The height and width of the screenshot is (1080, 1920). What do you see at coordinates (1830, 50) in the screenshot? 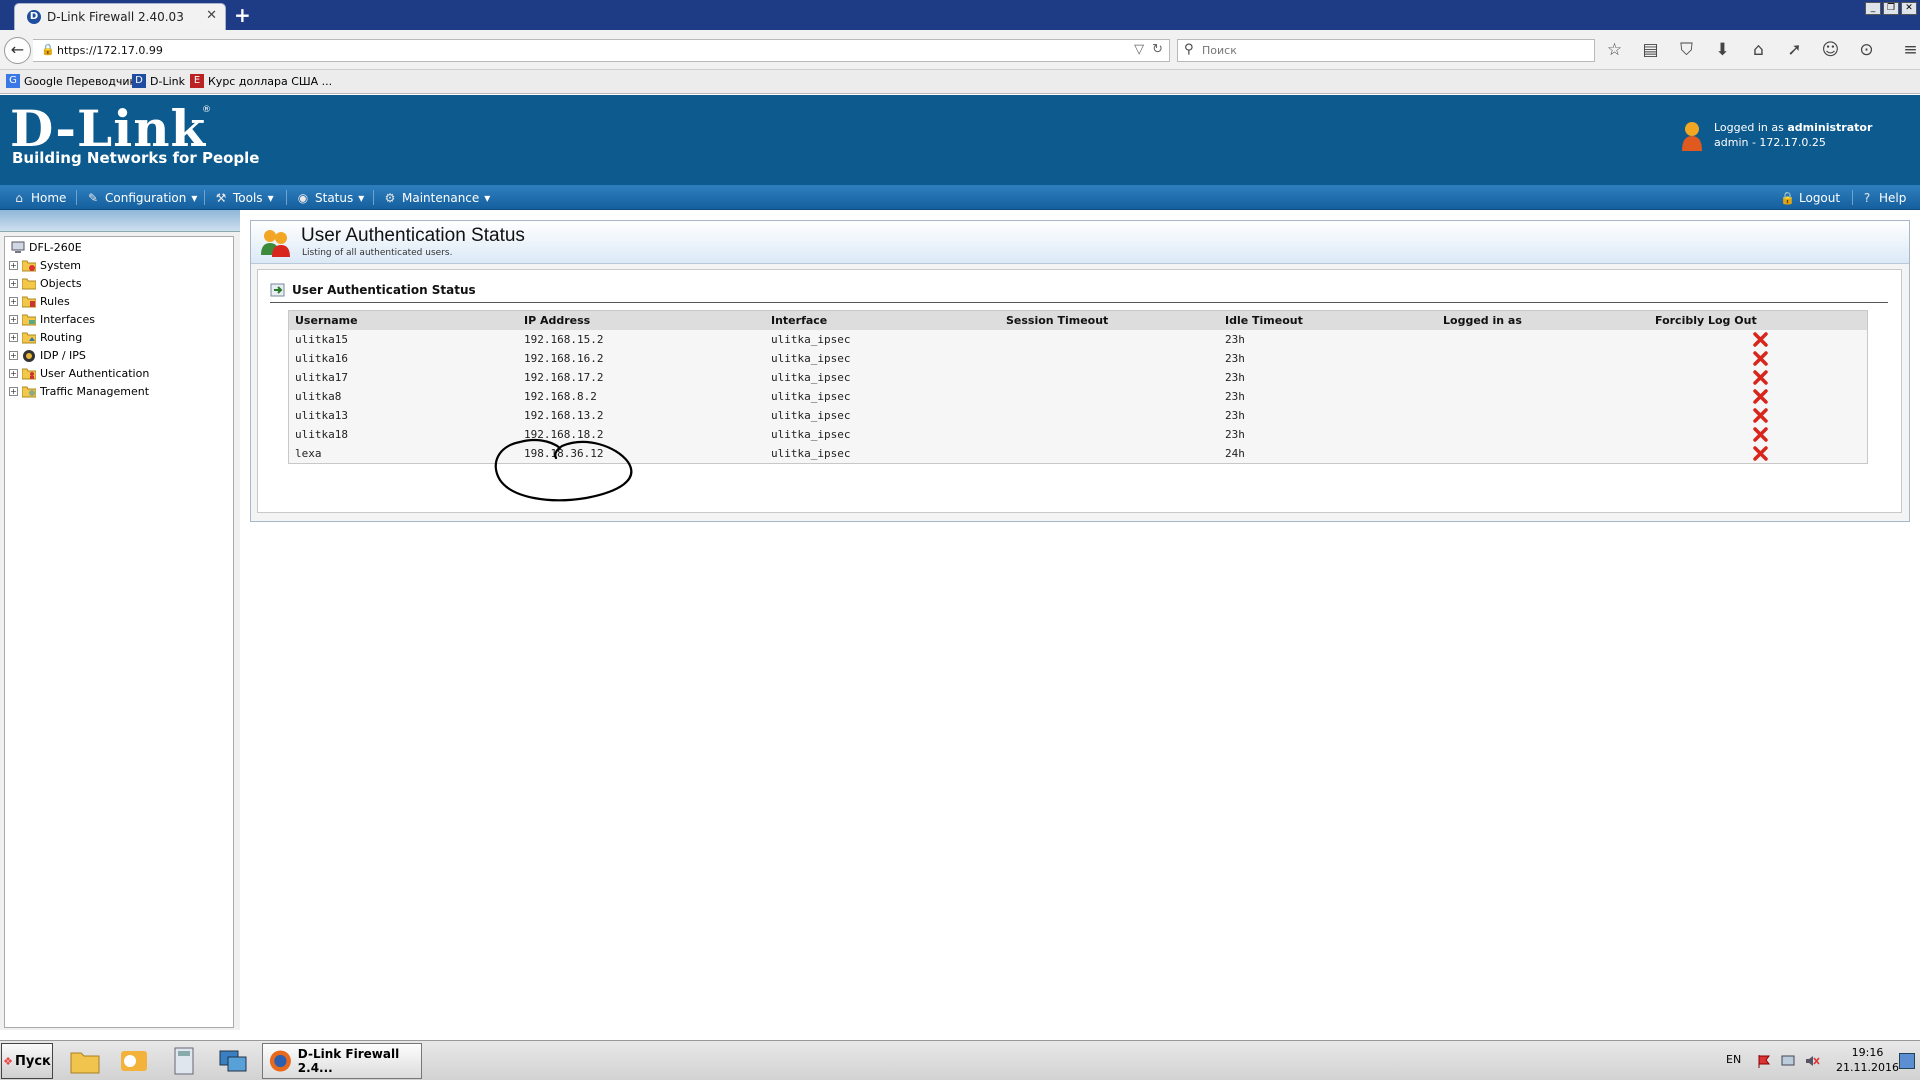
I see `chat-icon: ☺` at bounding box center [1830, 50].